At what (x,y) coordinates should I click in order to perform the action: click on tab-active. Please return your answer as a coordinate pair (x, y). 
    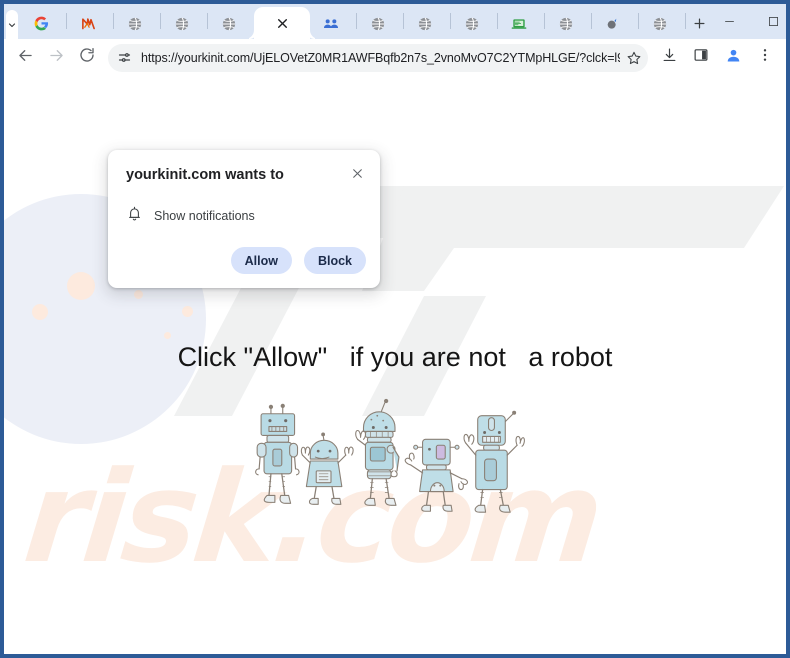
    Looking at the image, I should click on (282, 23).